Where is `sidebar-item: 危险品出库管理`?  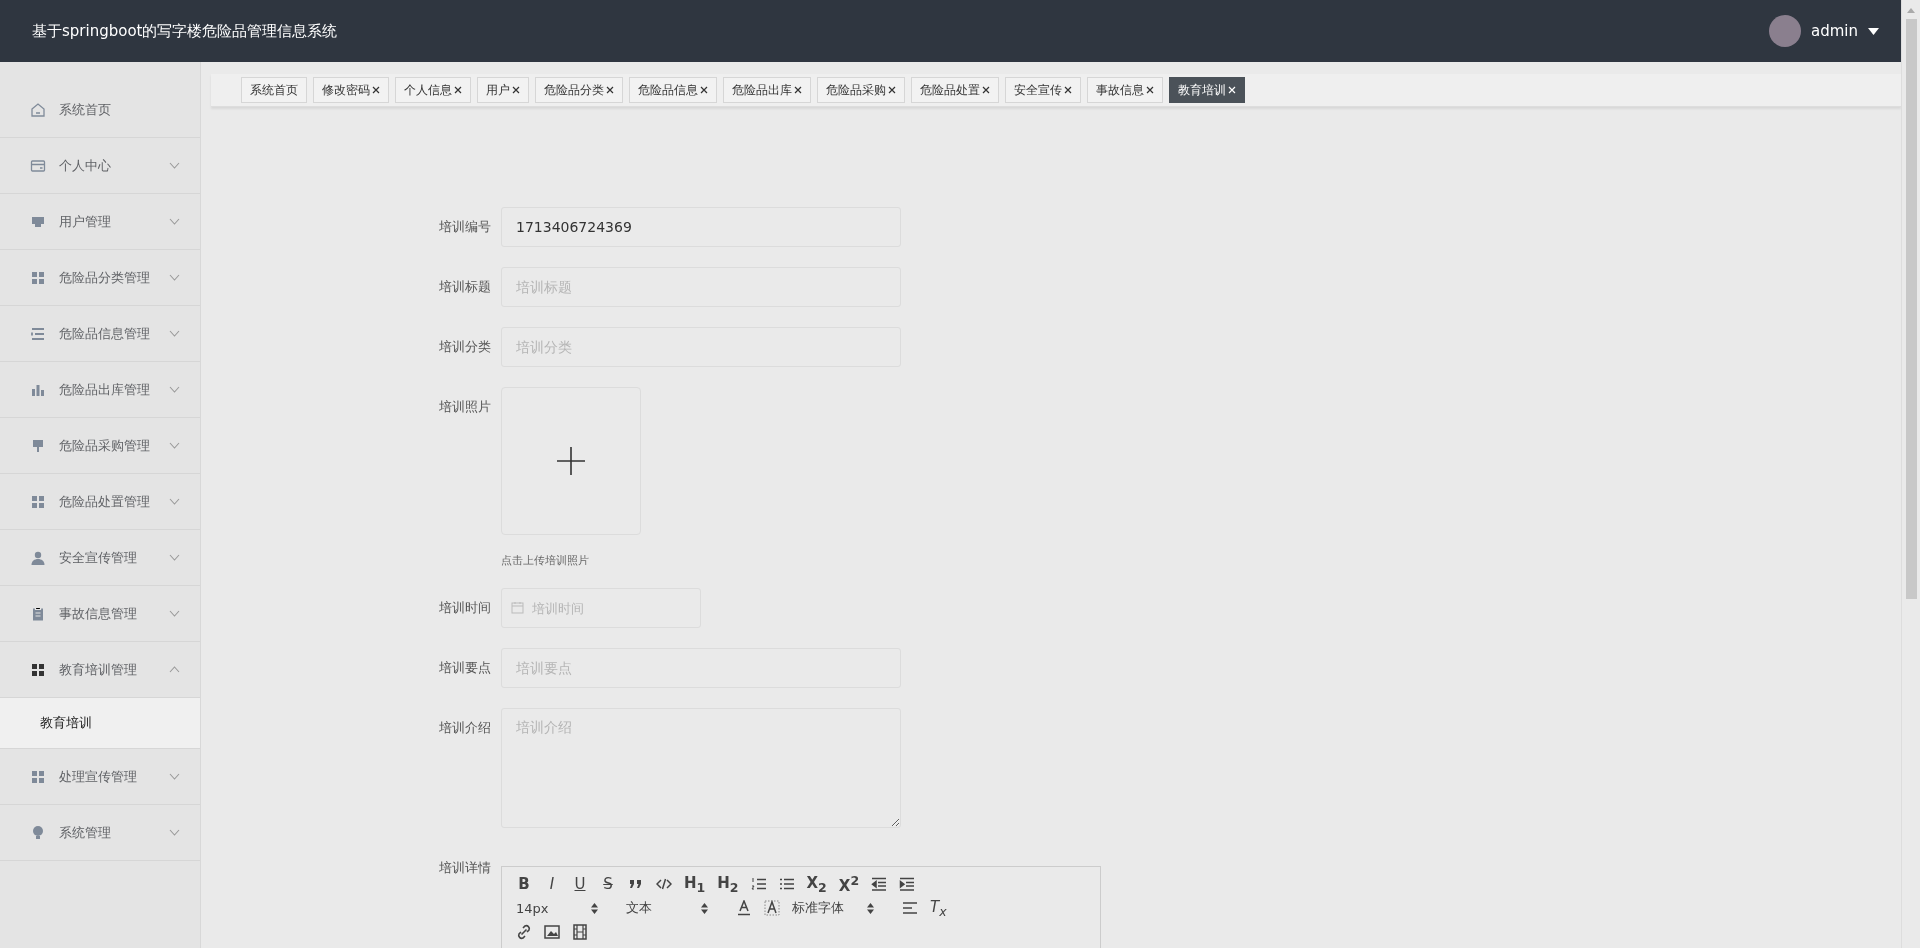 sidebar-item: 危险品出库管理 is located at coordinates (100, 390).